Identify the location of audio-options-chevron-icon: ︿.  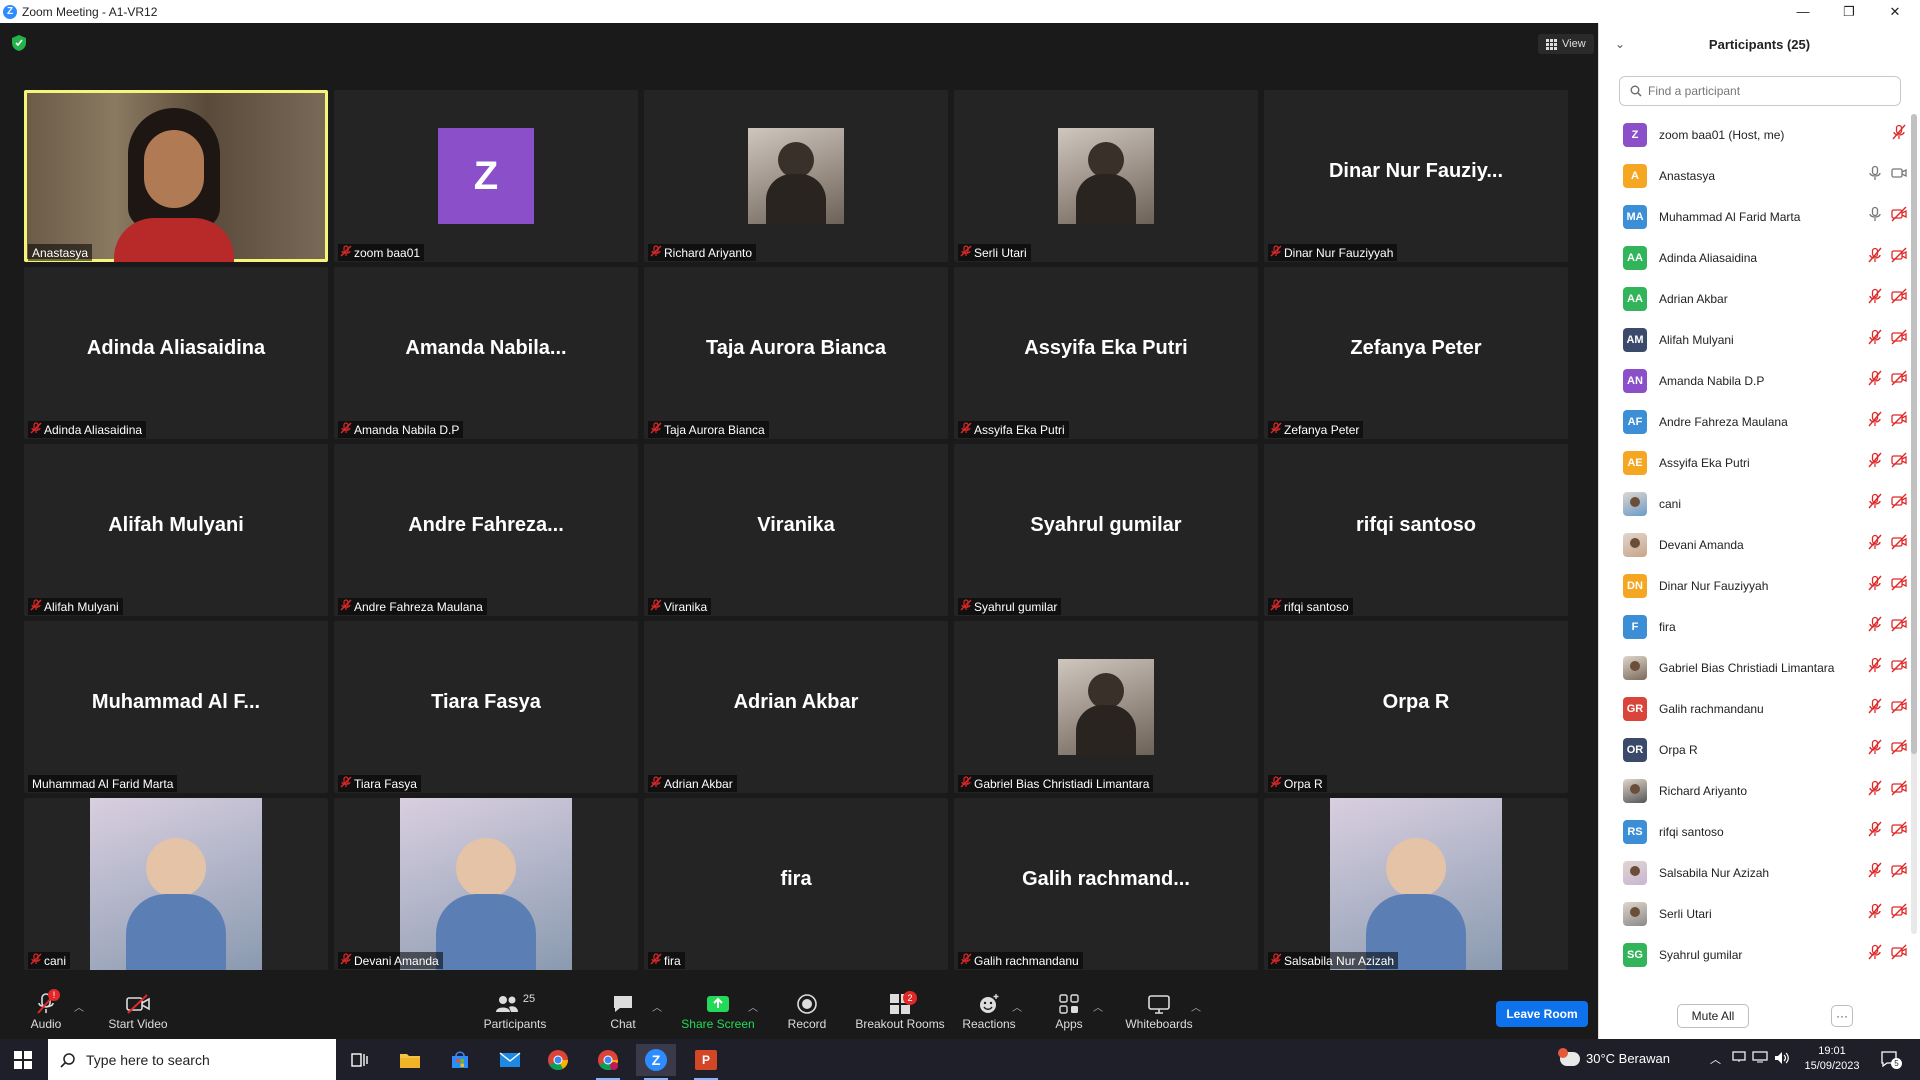
(79, 1006).